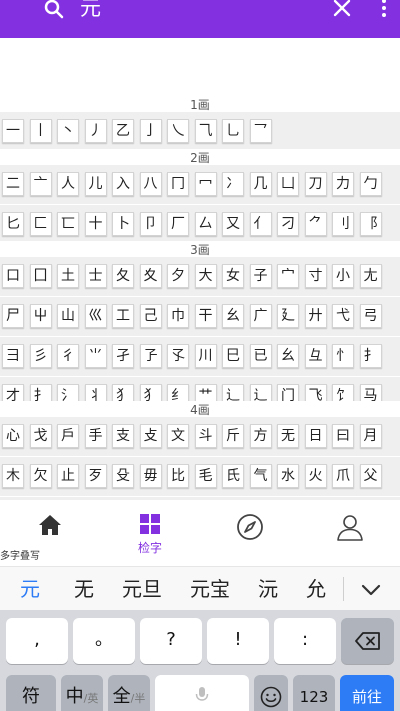 The width and height of the screenshot is (400, 711). Describe the element at coordinates (233, 184) in the screenshot. I see `radical-key: 冫` at that location.